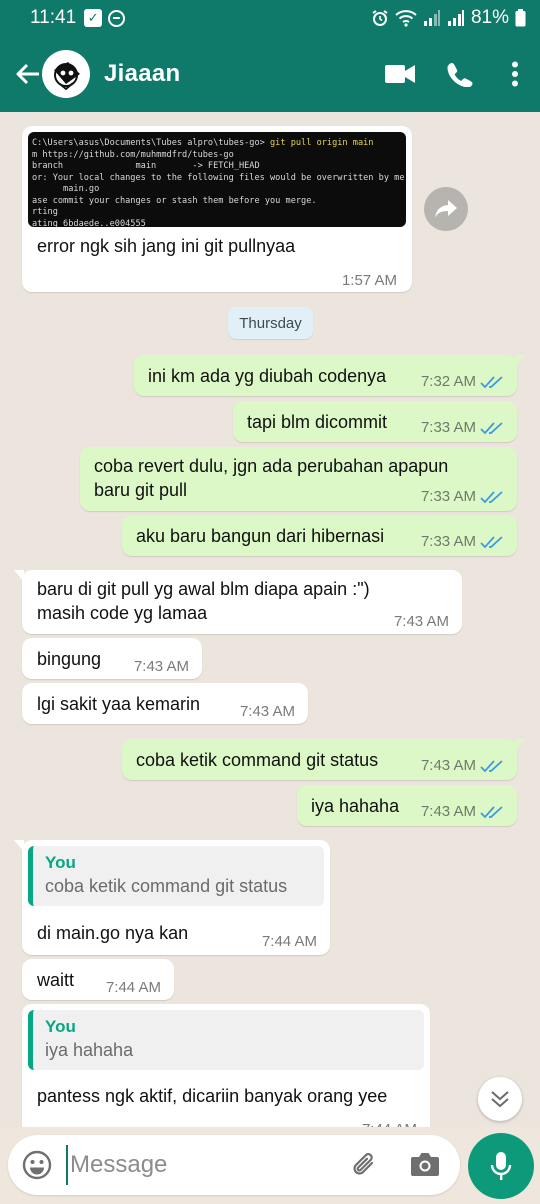 Image resolution: width=540 pixels, height=1204 pixels. I want to click on mic-icon, so click(501, 1166).